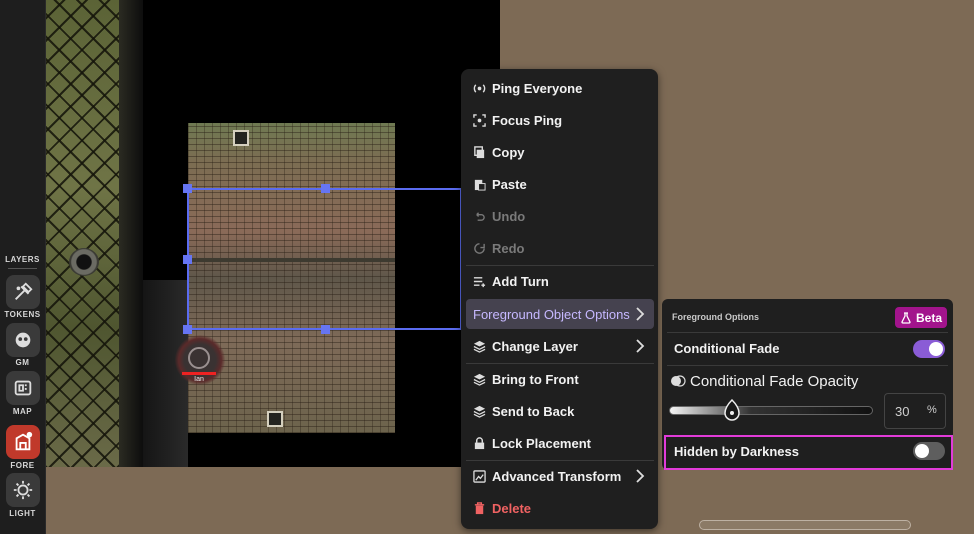 The height and width of the screenshot is (534, 974). Describe the element at coordinates (560, 184) in the screenshot. I see `menu-item-paste: Paste` at that location.